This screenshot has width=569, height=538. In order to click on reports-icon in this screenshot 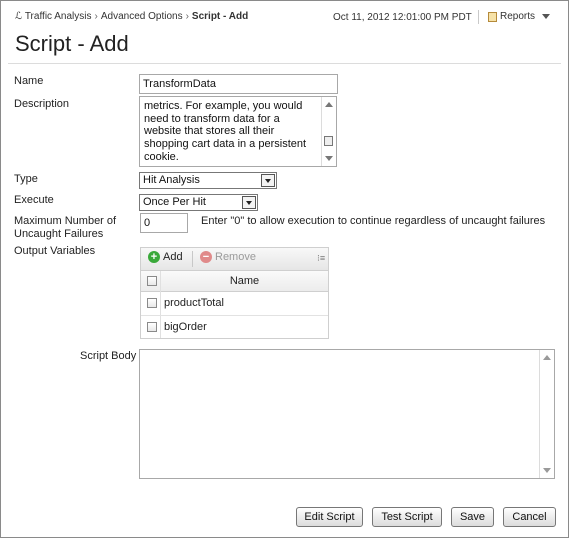, I will do `click(492, 16)`.